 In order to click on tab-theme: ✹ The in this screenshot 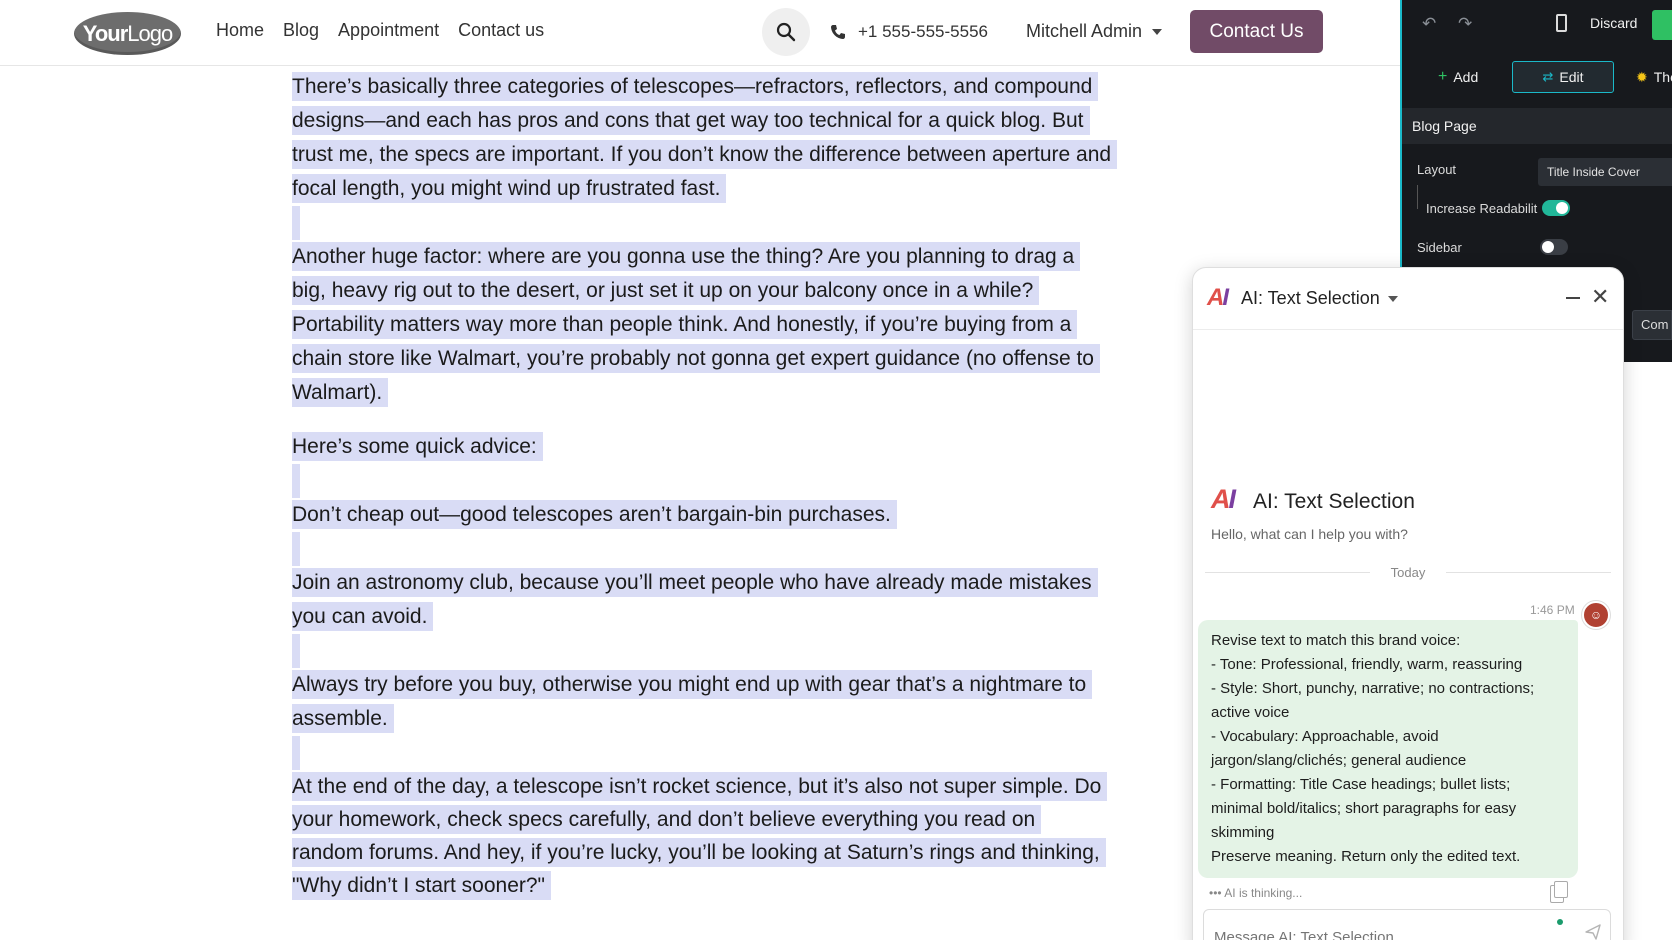, I will do `click(1654, 77)`.